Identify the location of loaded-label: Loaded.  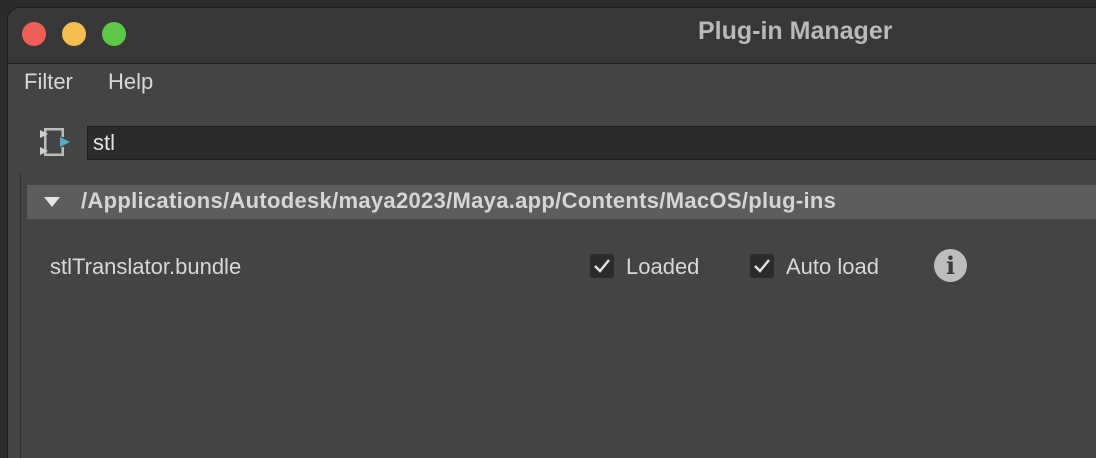
(663, 266).